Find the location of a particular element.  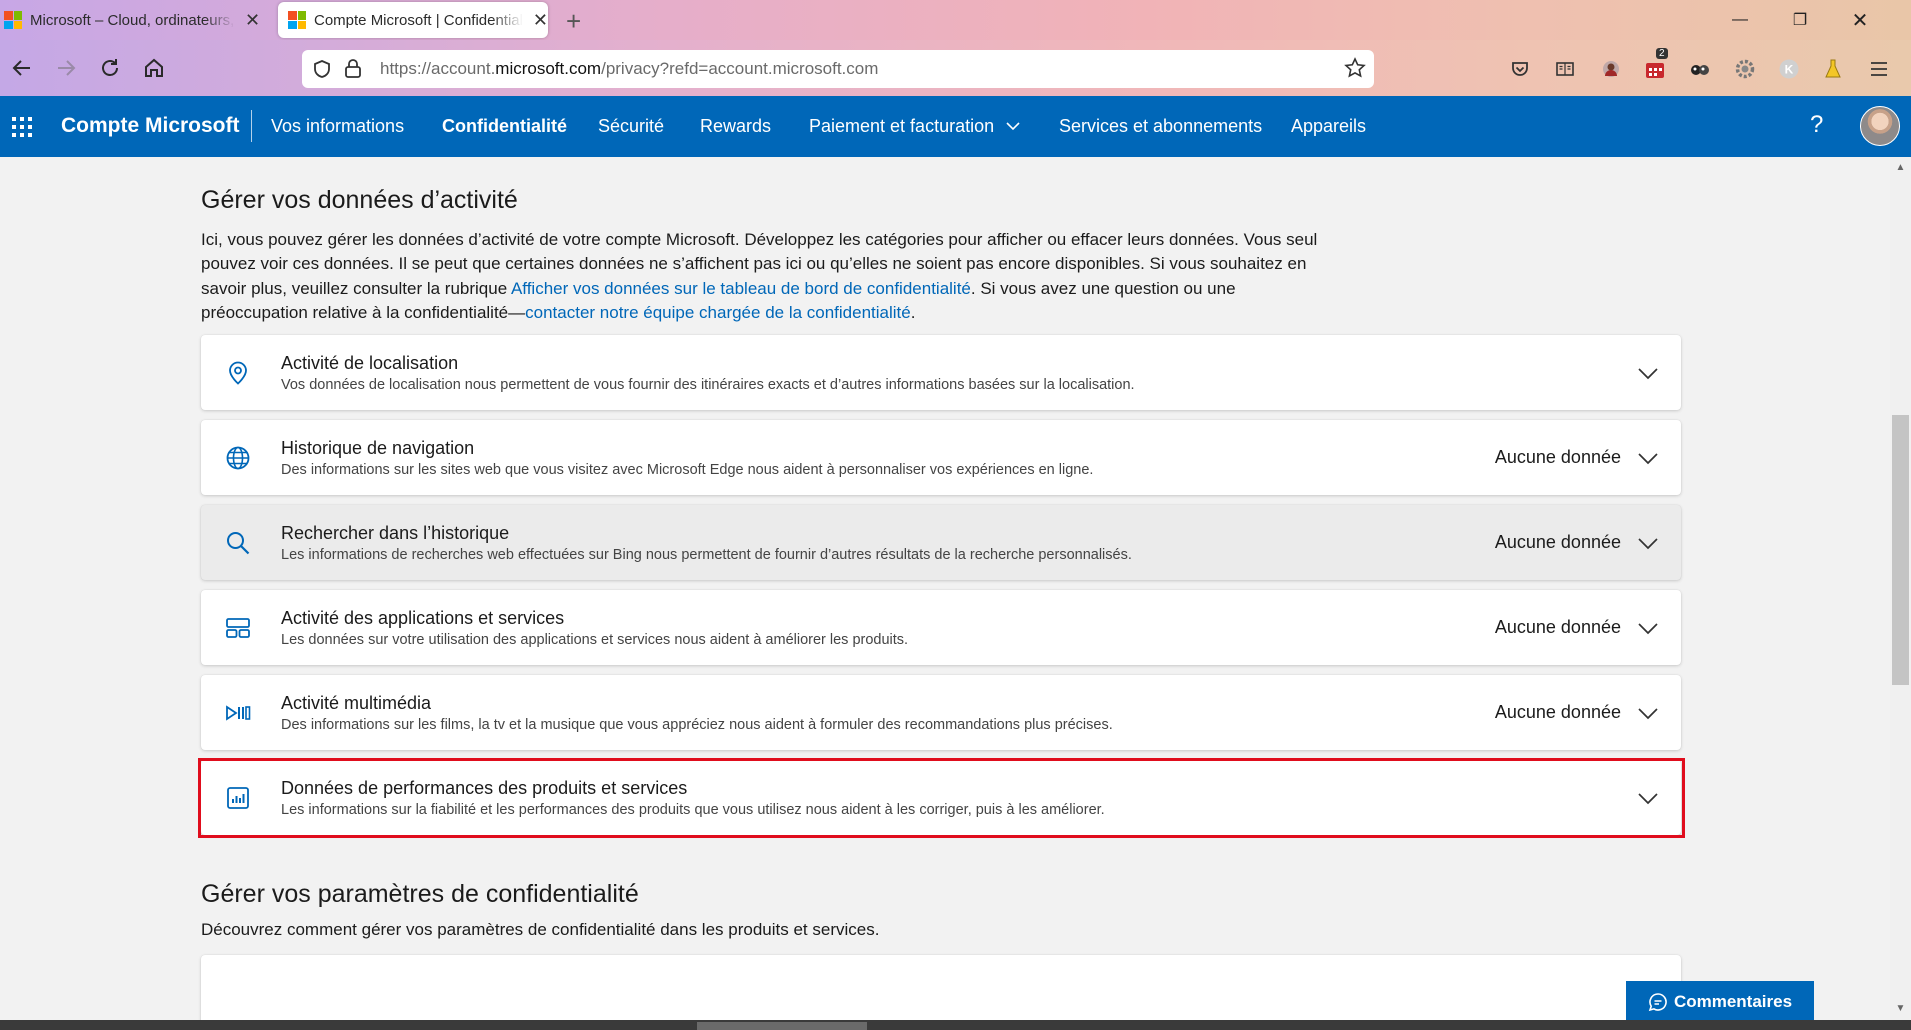

header-separator is located at coordinates (251, 126).